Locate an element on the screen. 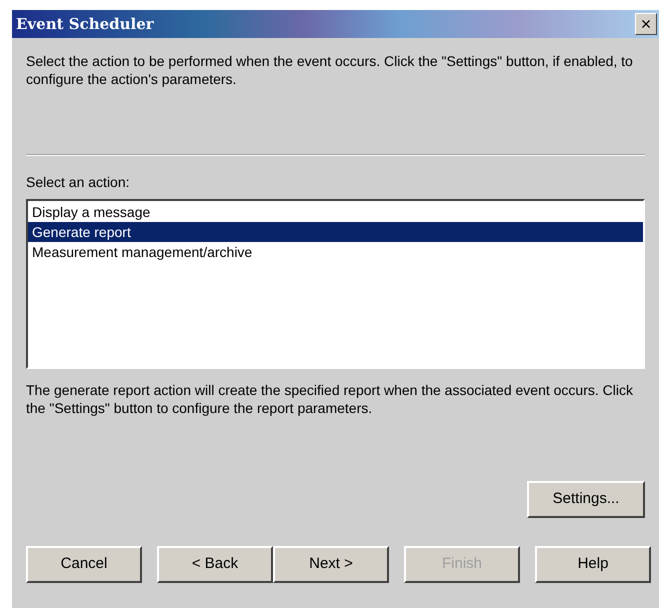  window-title: Event Scheduler is located at coordinates (84, 24).